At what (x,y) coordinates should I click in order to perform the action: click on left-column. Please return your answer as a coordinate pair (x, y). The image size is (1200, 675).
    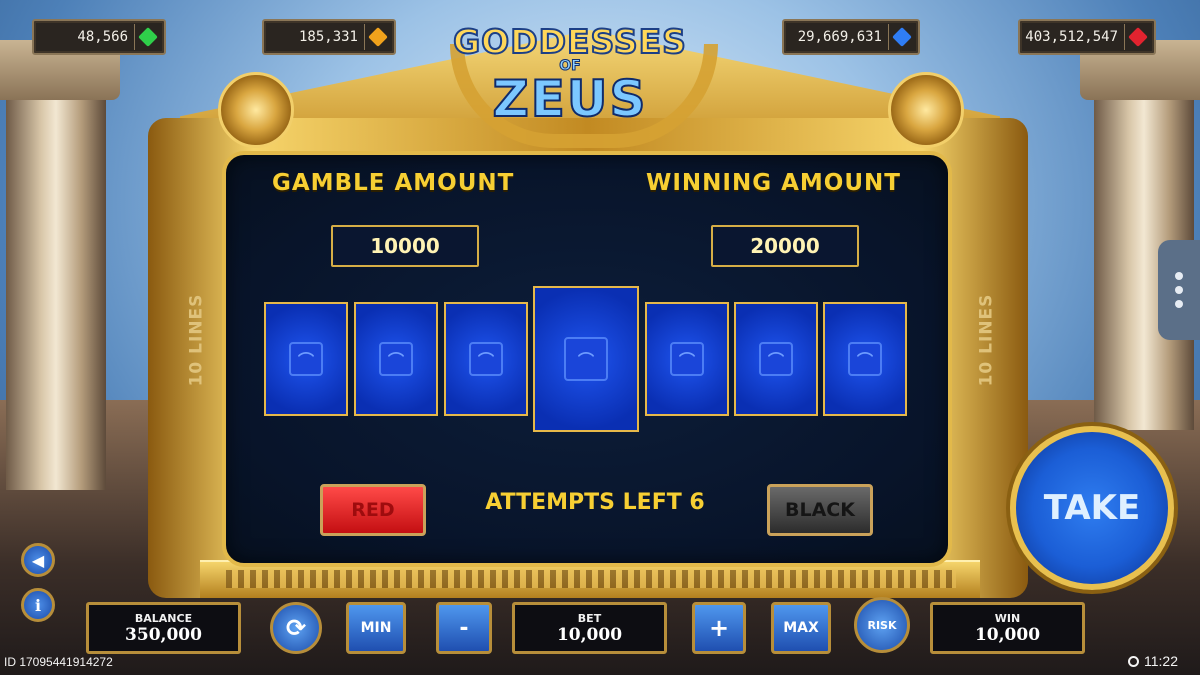
    Looking at the image, I should click on (56, 290).